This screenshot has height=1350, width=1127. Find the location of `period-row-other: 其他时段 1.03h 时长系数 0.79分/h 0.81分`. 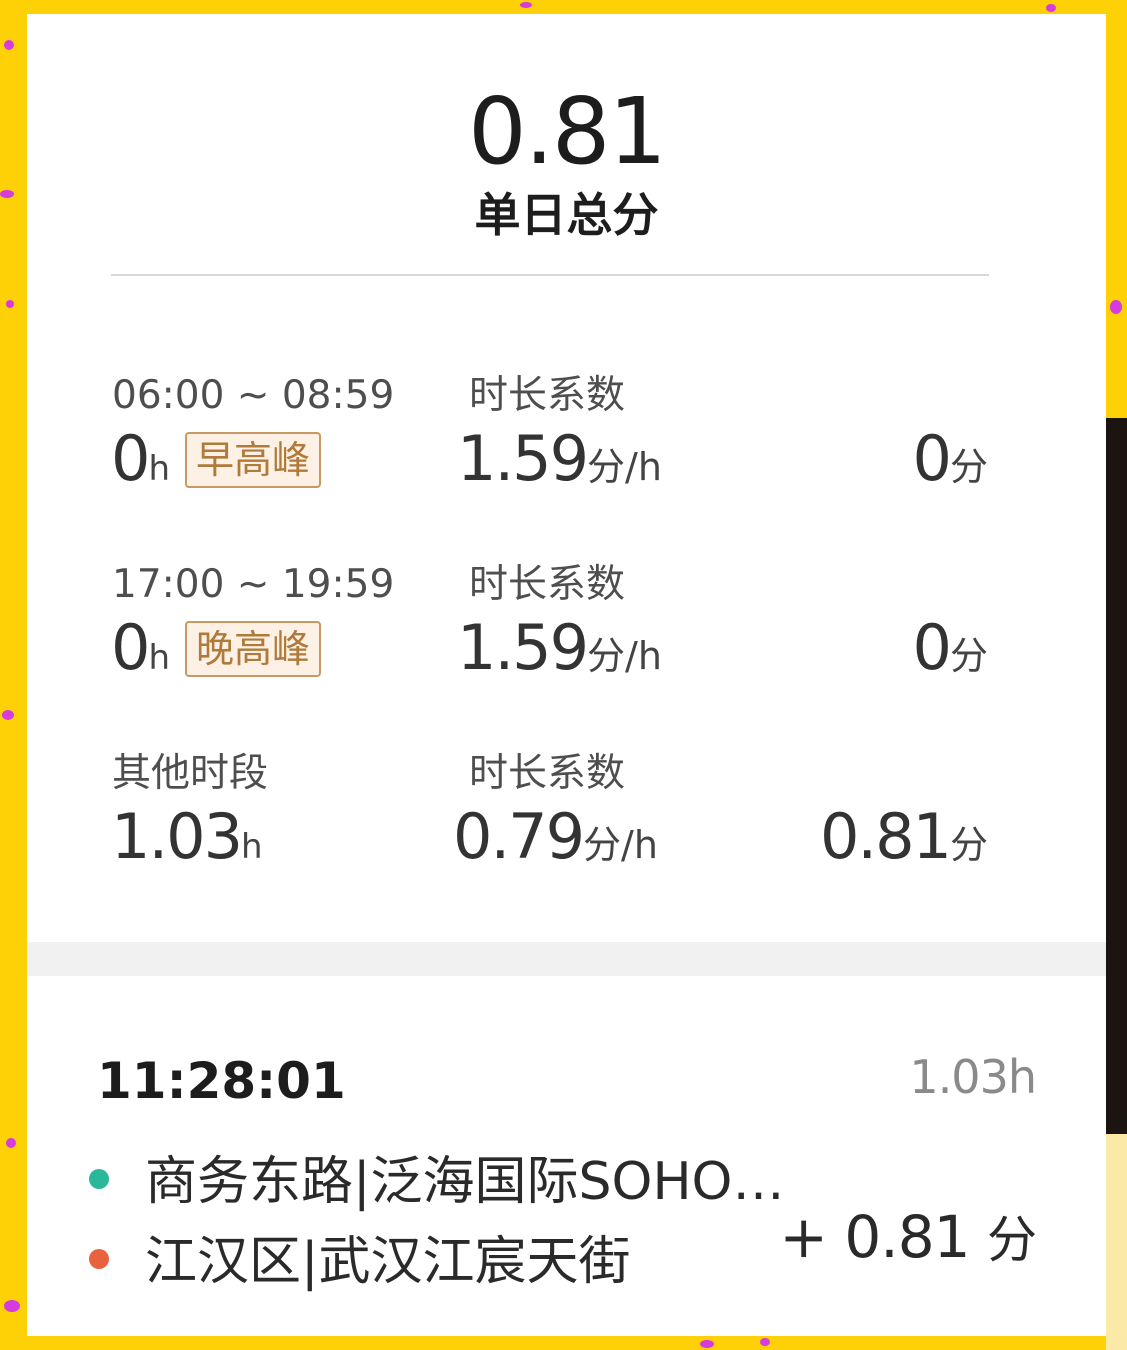

period-row-other: 其他时段 1.03h 时长系数 0.79分/h 0.81分 is located at coordinates (566, 824).